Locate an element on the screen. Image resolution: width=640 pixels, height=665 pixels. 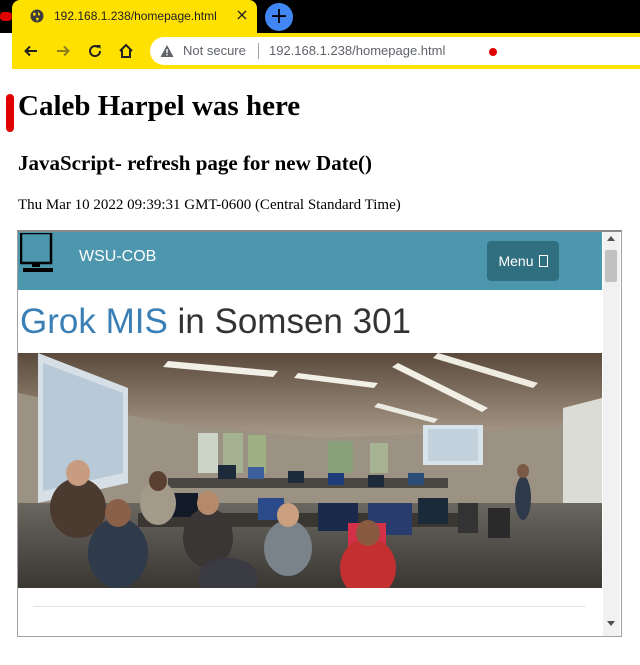
warning-triangle-icon is located at coordinates (167, 51).